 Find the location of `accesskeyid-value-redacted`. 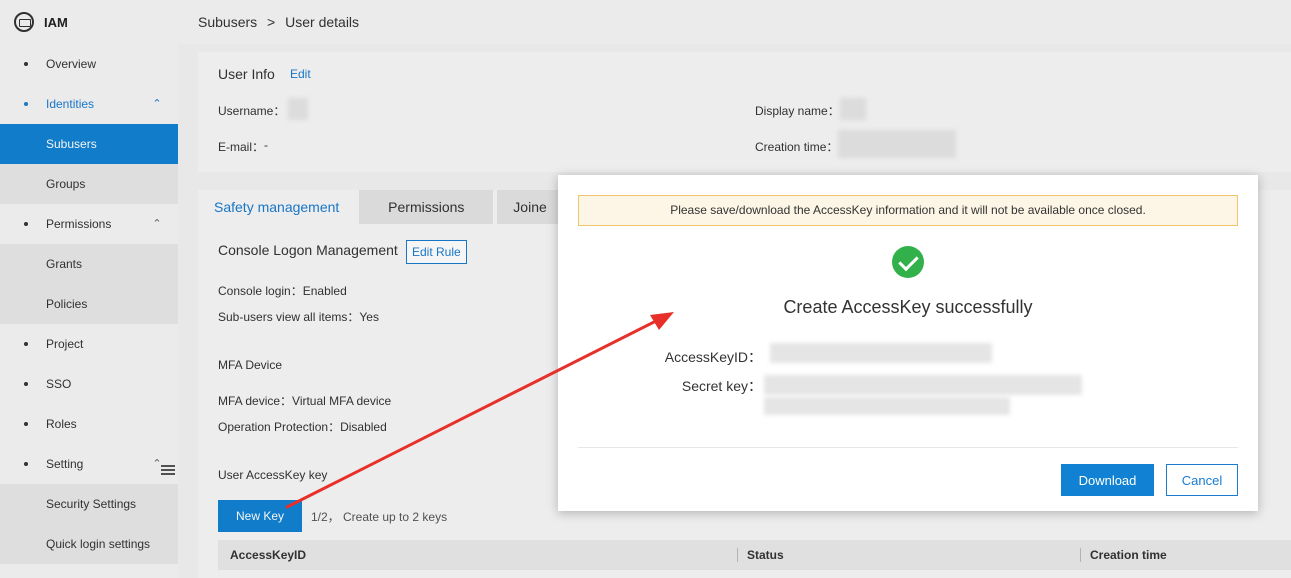

accesskeyid-value-redacted is located at coordinates (881, 353).